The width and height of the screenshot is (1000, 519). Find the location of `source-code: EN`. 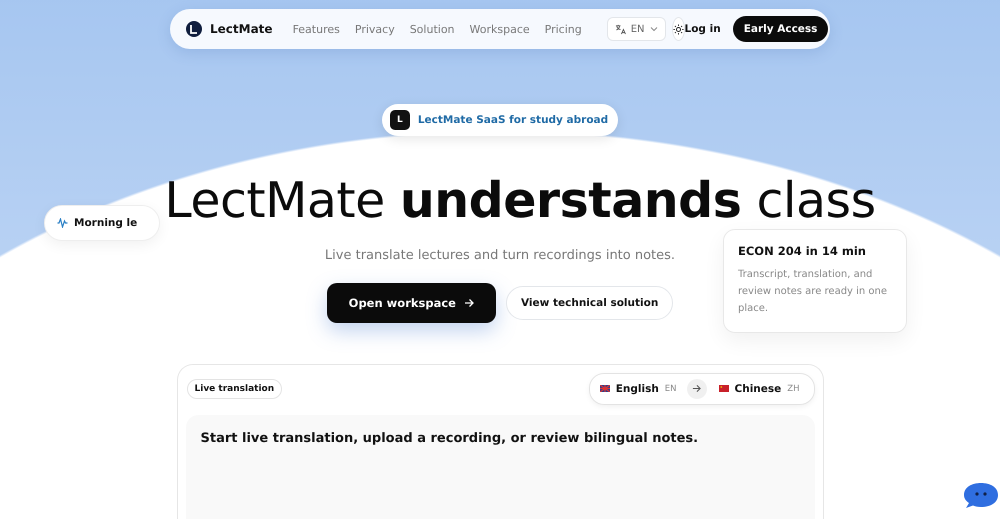

source-code: EN is located at coordinates (670, 389).